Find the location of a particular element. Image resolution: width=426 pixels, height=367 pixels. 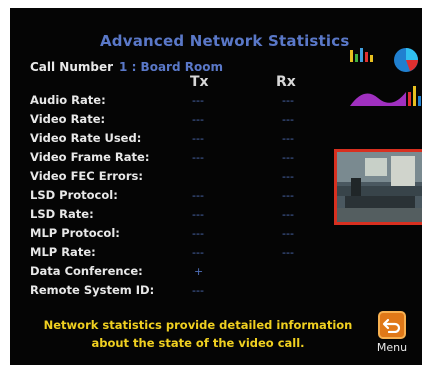

tx-column-header: Tx is located at coordinates (199, 82).